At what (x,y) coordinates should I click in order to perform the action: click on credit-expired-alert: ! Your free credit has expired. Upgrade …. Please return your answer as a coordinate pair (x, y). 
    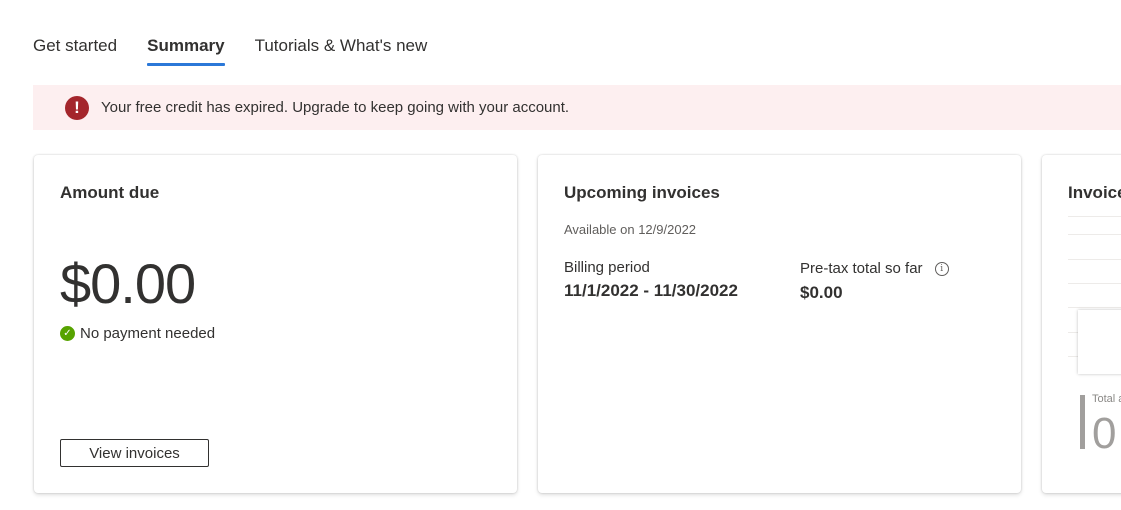
    Looking at the image, I should click on (577, 107).